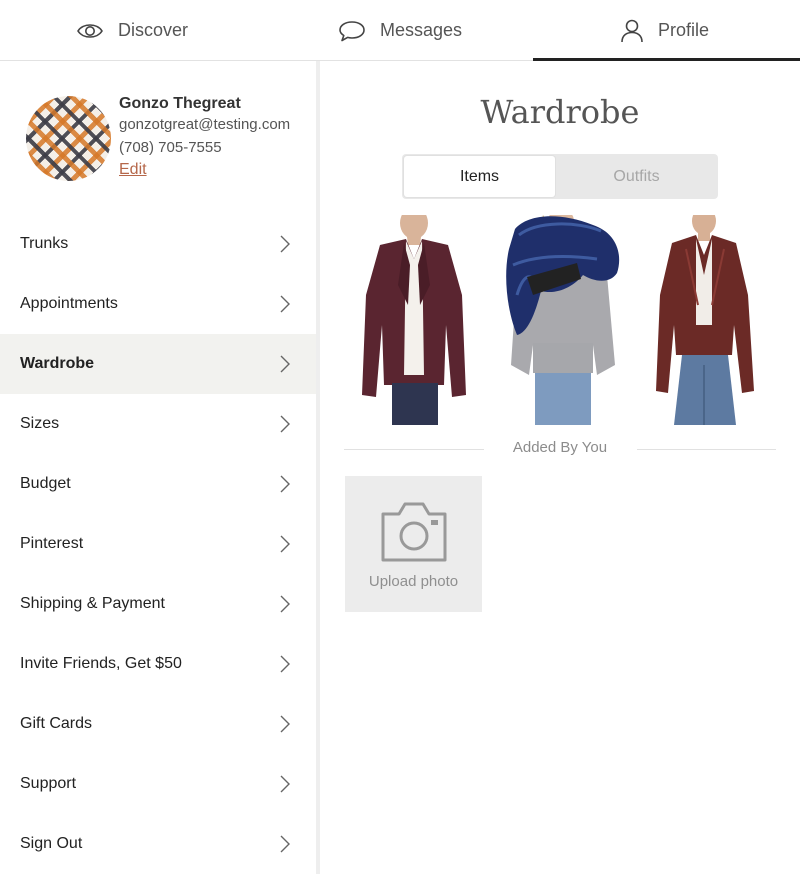 The width and height of the screenshot is (800, 874). Describe the element at coordinates (48, 783) in the screenshot. I see `sidebar-item-label: Support` at that location.